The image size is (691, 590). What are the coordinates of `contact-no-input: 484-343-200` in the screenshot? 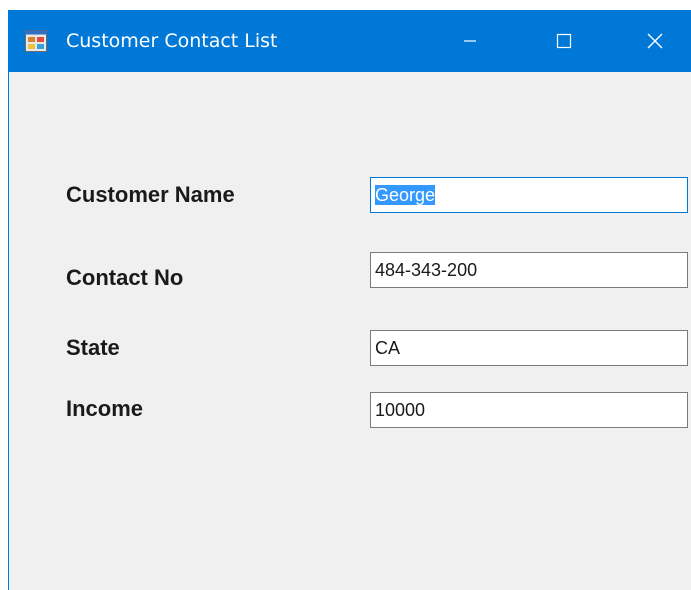 It's located at (529, 270).